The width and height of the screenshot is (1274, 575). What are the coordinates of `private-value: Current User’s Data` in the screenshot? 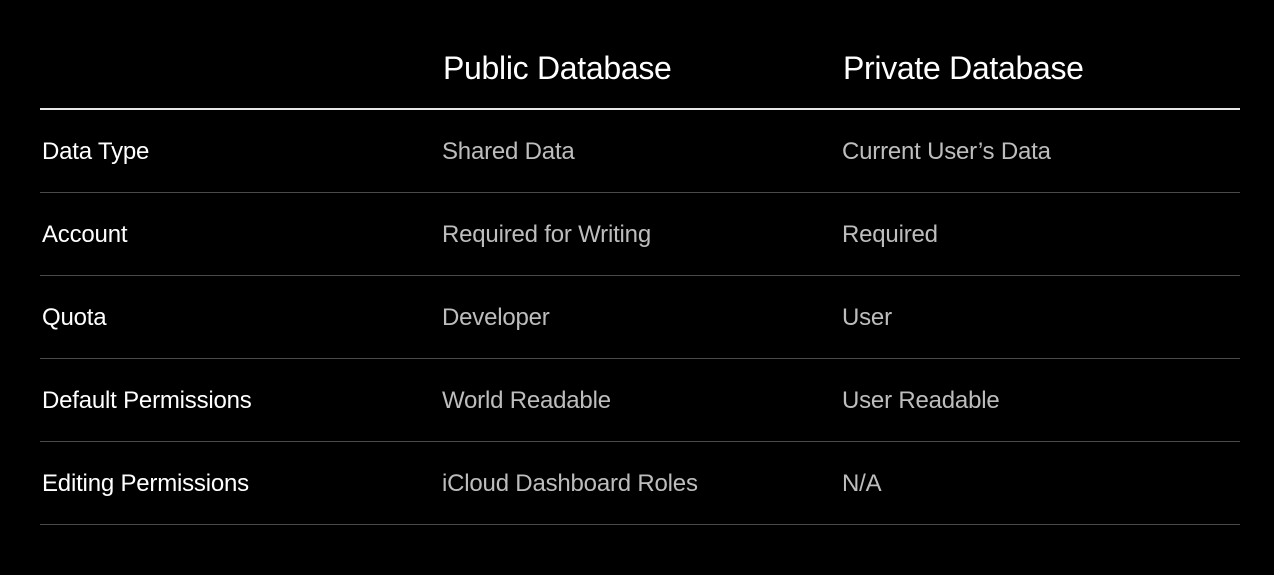 It's located at (946, 151).